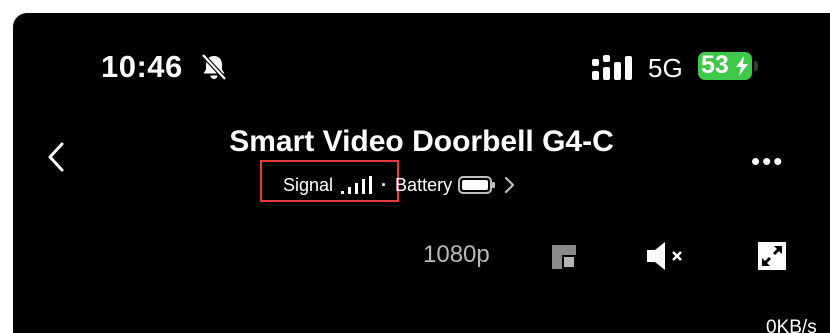 Image resolution: width=830 pixels, height=333 pixels. I want to click on signal-label: Signal, so click(308, 184).